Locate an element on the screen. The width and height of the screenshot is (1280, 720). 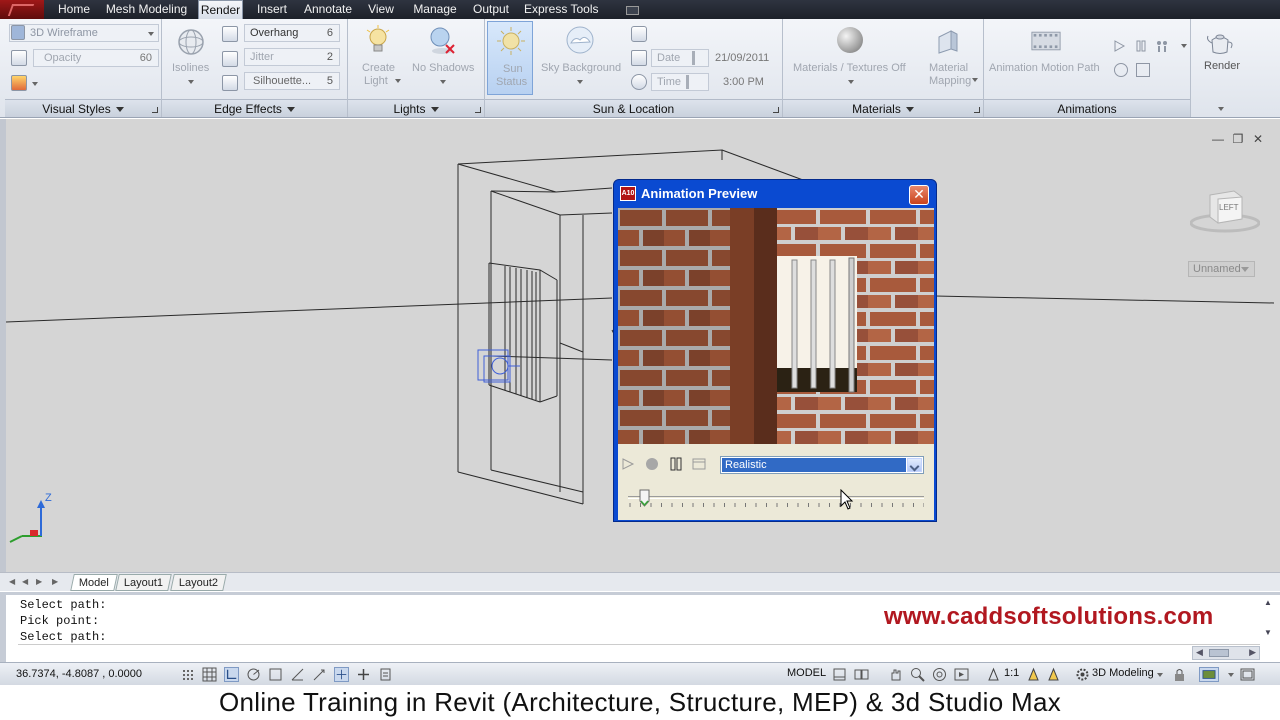
visual-style-select: Realistic is located at coordinates (822, 465).